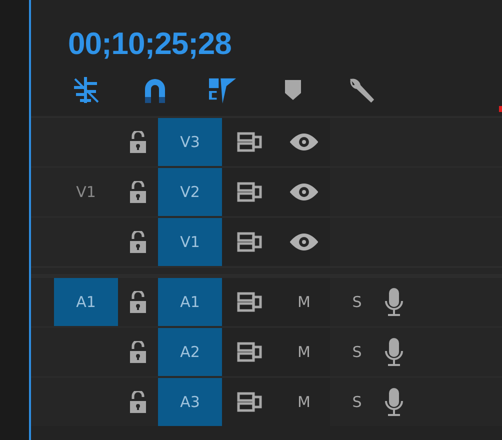 This screenshot has width=502, height=440. Describe the element at coordinates (190, 242) in the screenshot. I see `track-target: V1` at that location.